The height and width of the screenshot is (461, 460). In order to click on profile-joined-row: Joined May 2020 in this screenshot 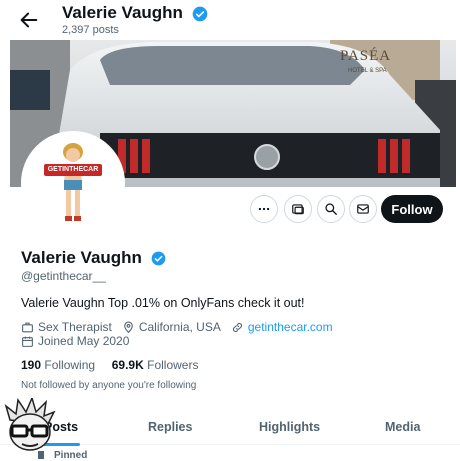, I will do `click(75, 341)`.